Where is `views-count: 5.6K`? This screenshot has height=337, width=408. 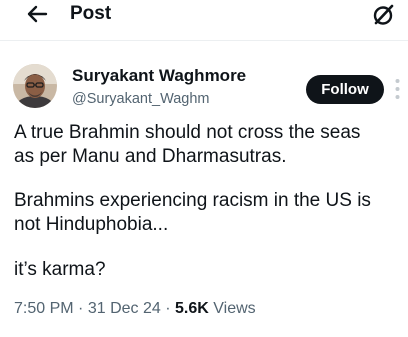 views-count: 5.6K is located at coordinates (192, 308).